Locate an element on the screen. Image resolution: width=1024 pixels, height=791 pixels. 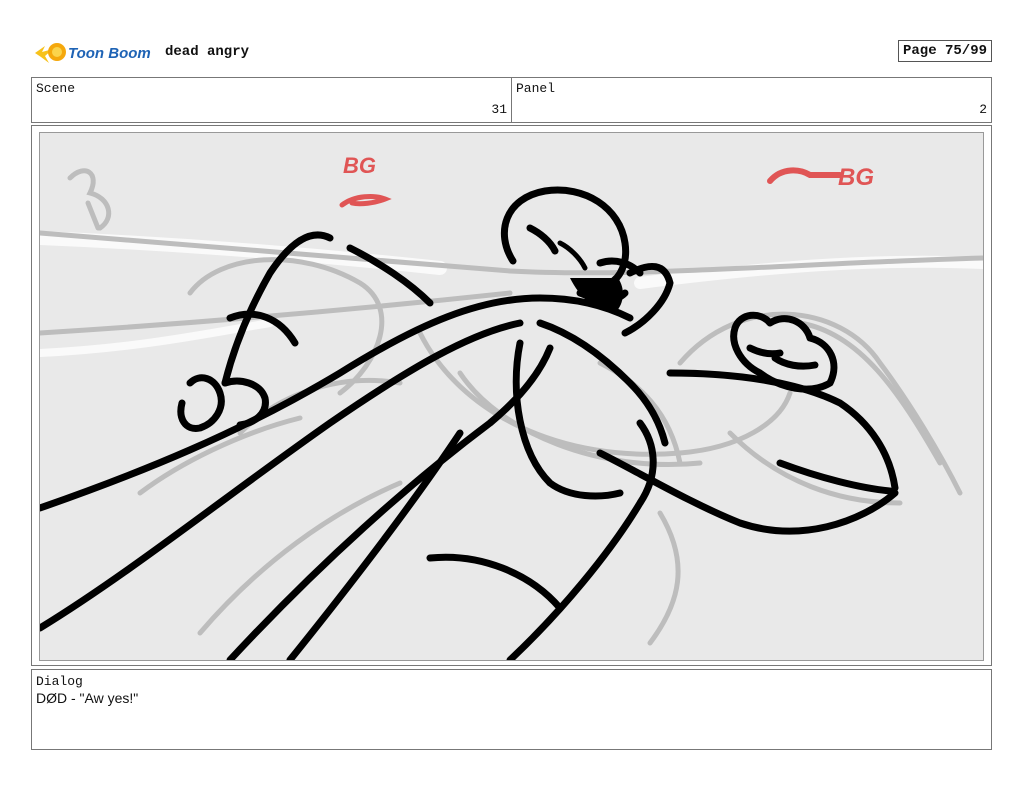
panel-number: 2 is located at coordinates (983, 109).